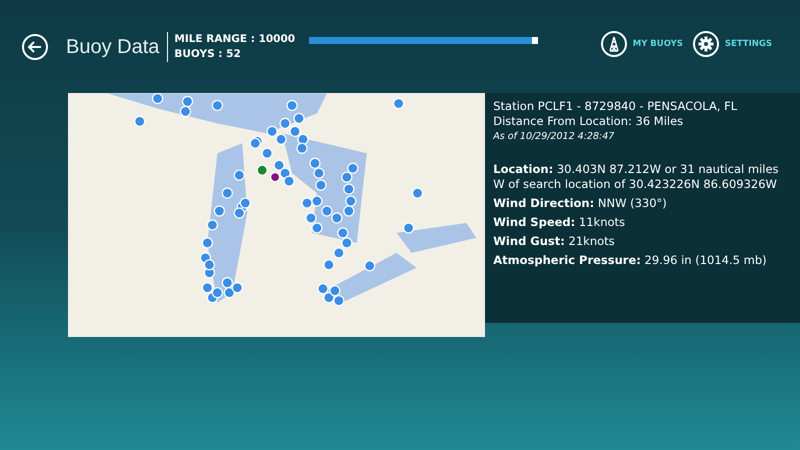  What do you see at coordinates (732, 44) in the screenshot?
I see `settings-button: SETTINGS` at bounding box center [732, 44].